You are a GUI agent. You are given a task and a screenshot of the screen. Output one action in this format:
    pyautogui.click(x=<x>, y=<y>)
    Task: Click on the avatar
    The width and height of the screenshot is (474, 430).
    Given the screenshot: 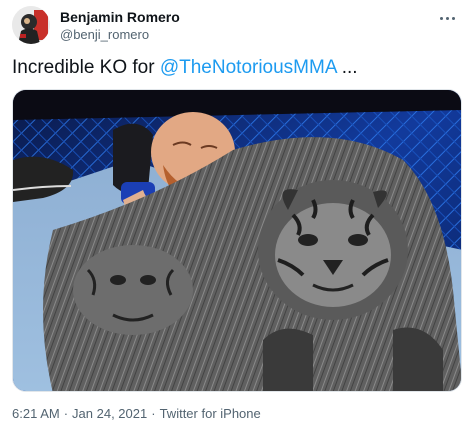 What is the action you would take?
    pyautogui.click(x=31, y=25)
    